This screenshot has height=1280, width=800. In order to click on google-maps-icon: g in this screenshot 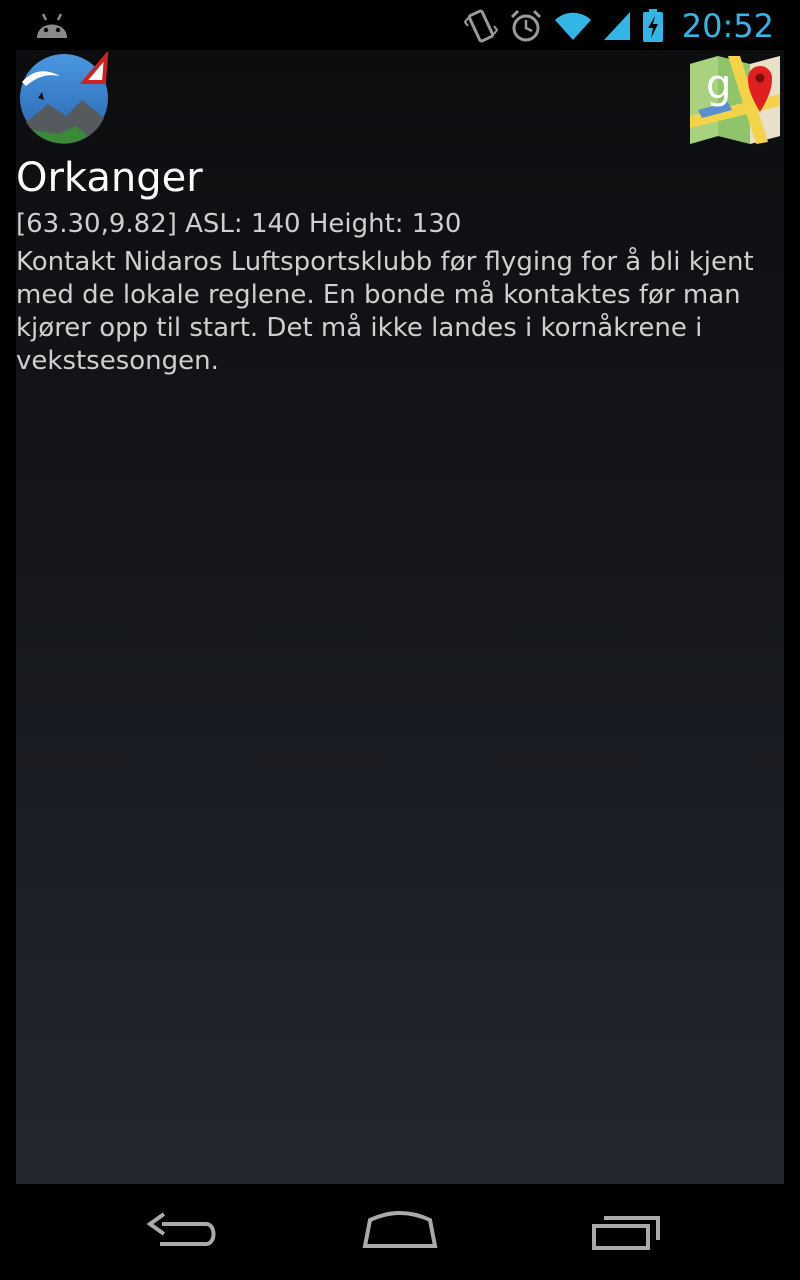, I will do `click(735, 99)`.